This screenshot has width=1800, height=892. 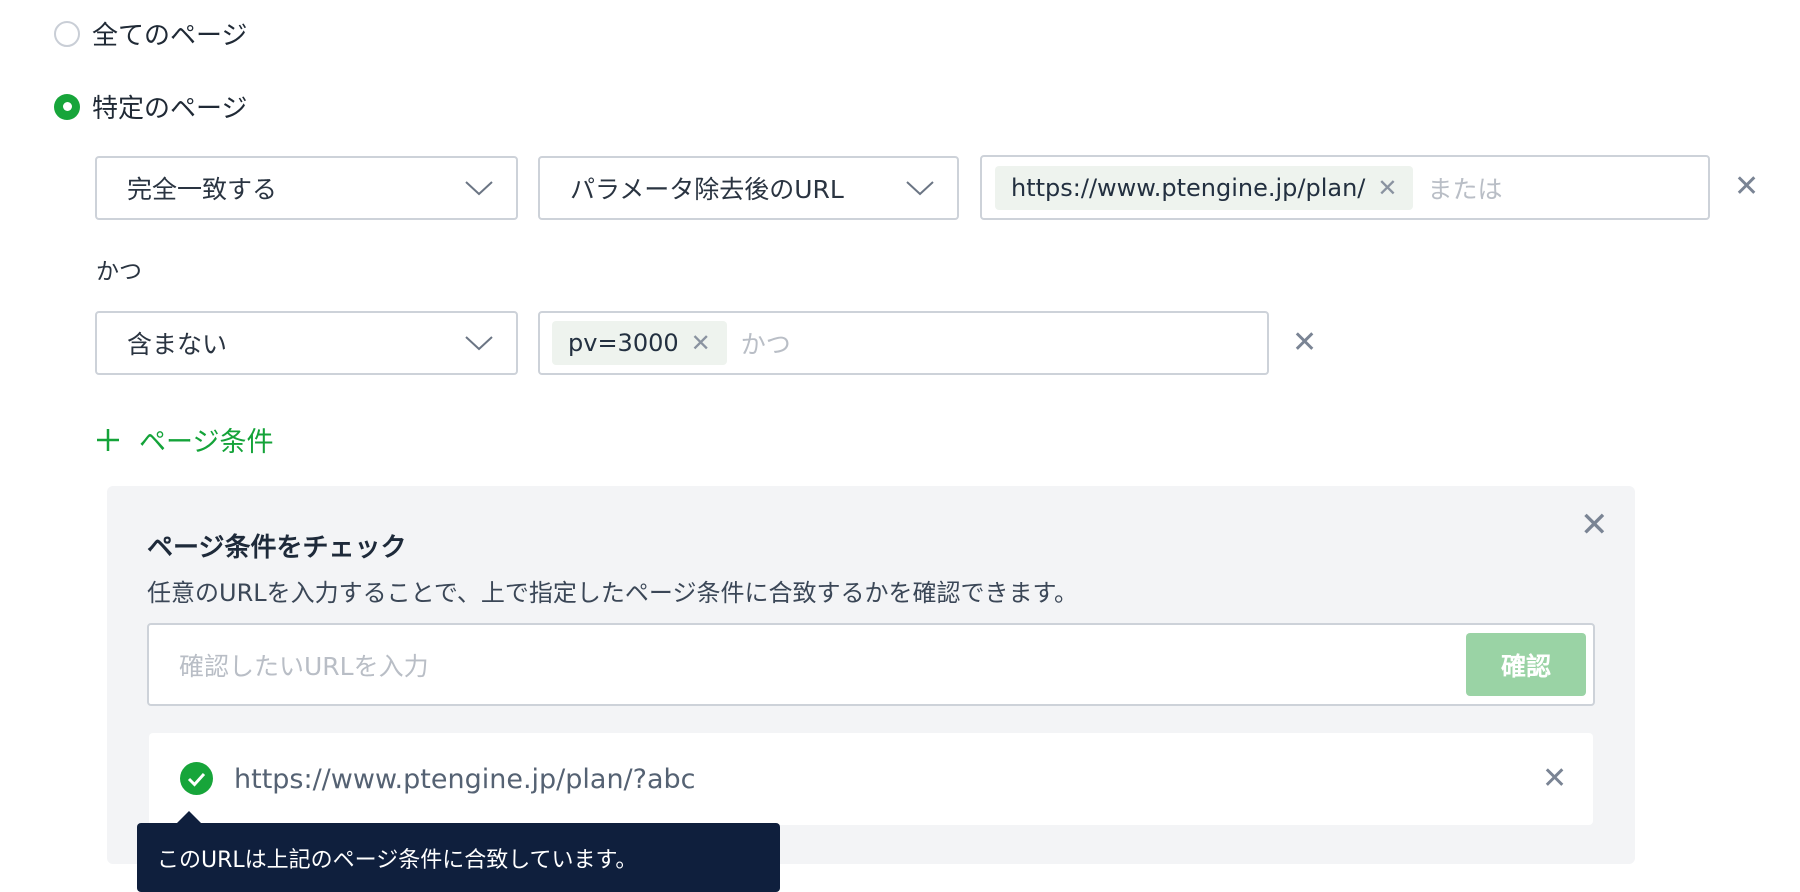 I want to click on param-chip: pv=3000 ✕, so click(x=639, y=343).